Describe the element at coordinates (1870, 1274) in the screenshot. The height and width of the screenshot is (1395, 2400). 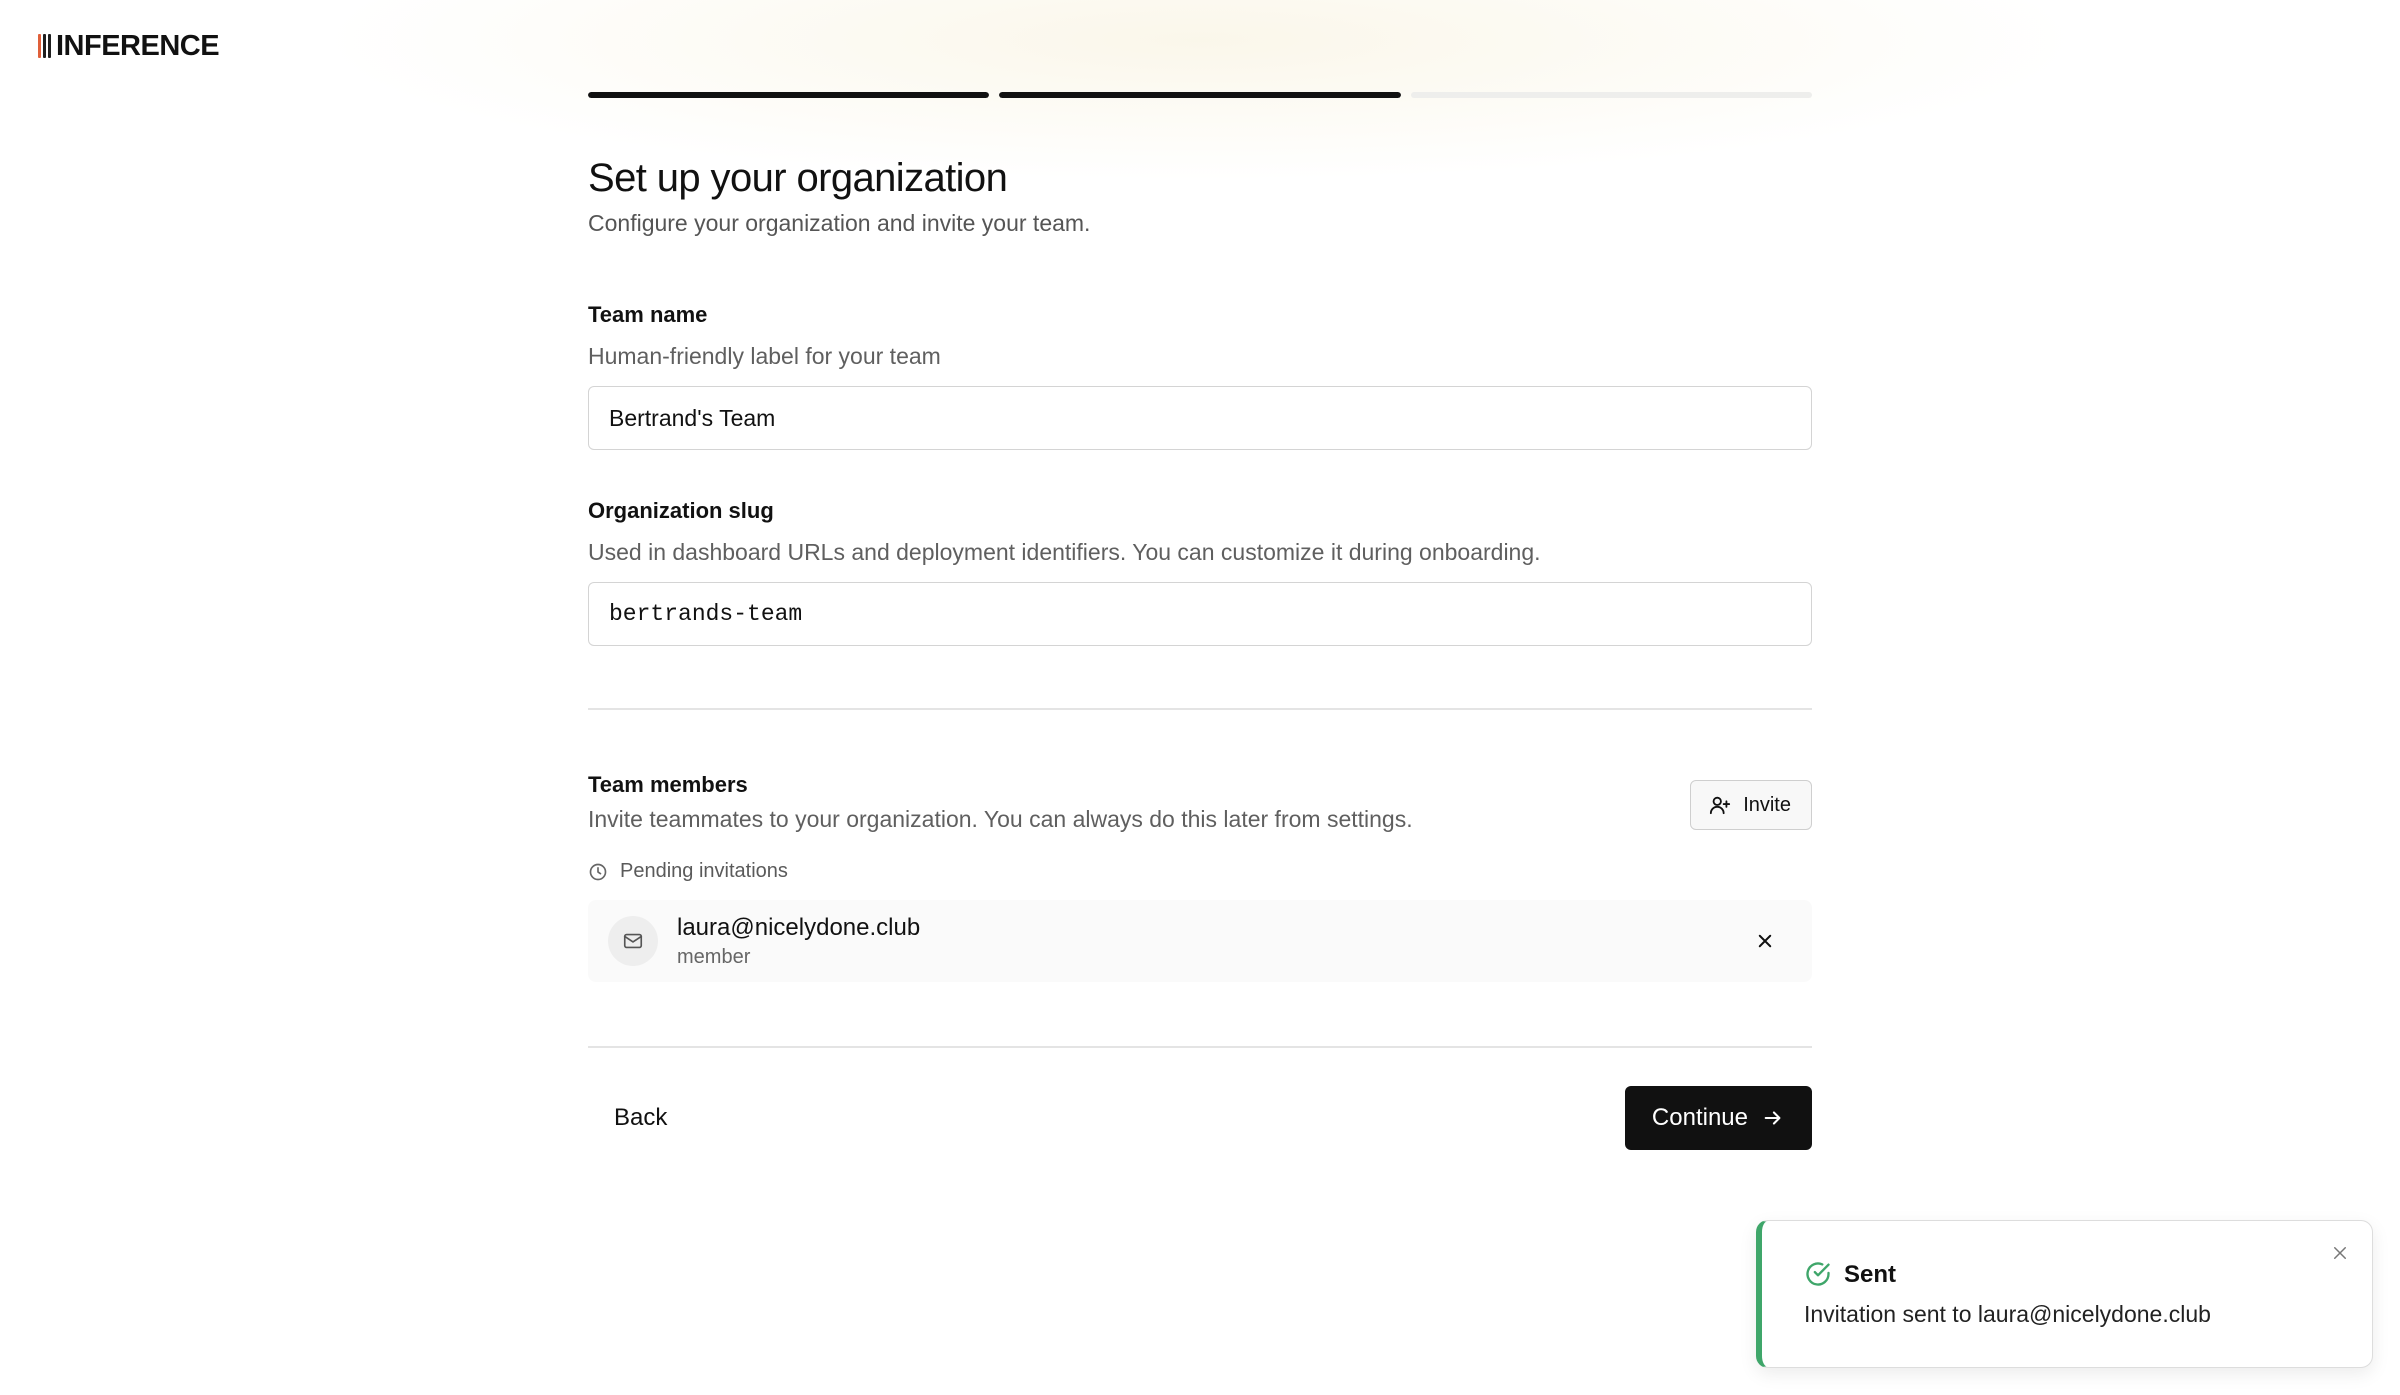
I see `toast-title: Sent` at that location.